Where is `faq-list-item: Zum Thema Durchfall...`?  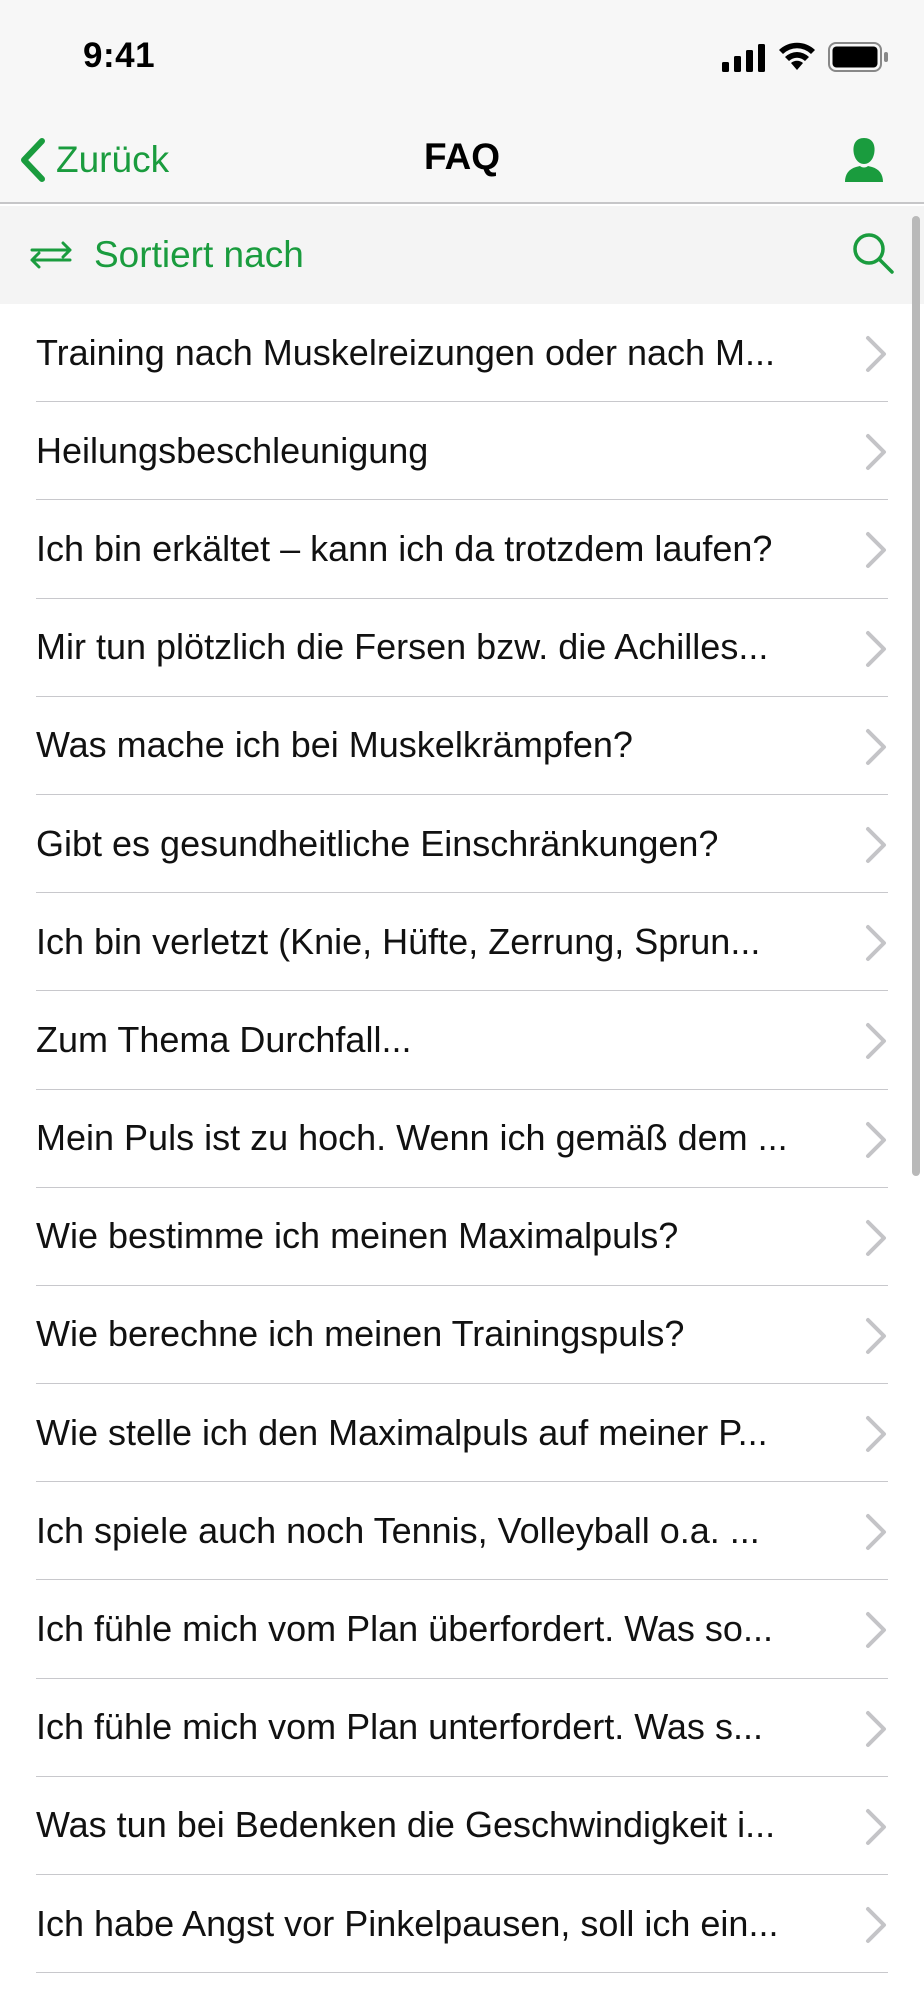 faq-list-item: Zum Thema Durchfall... is located at coordinates (462, 1040).